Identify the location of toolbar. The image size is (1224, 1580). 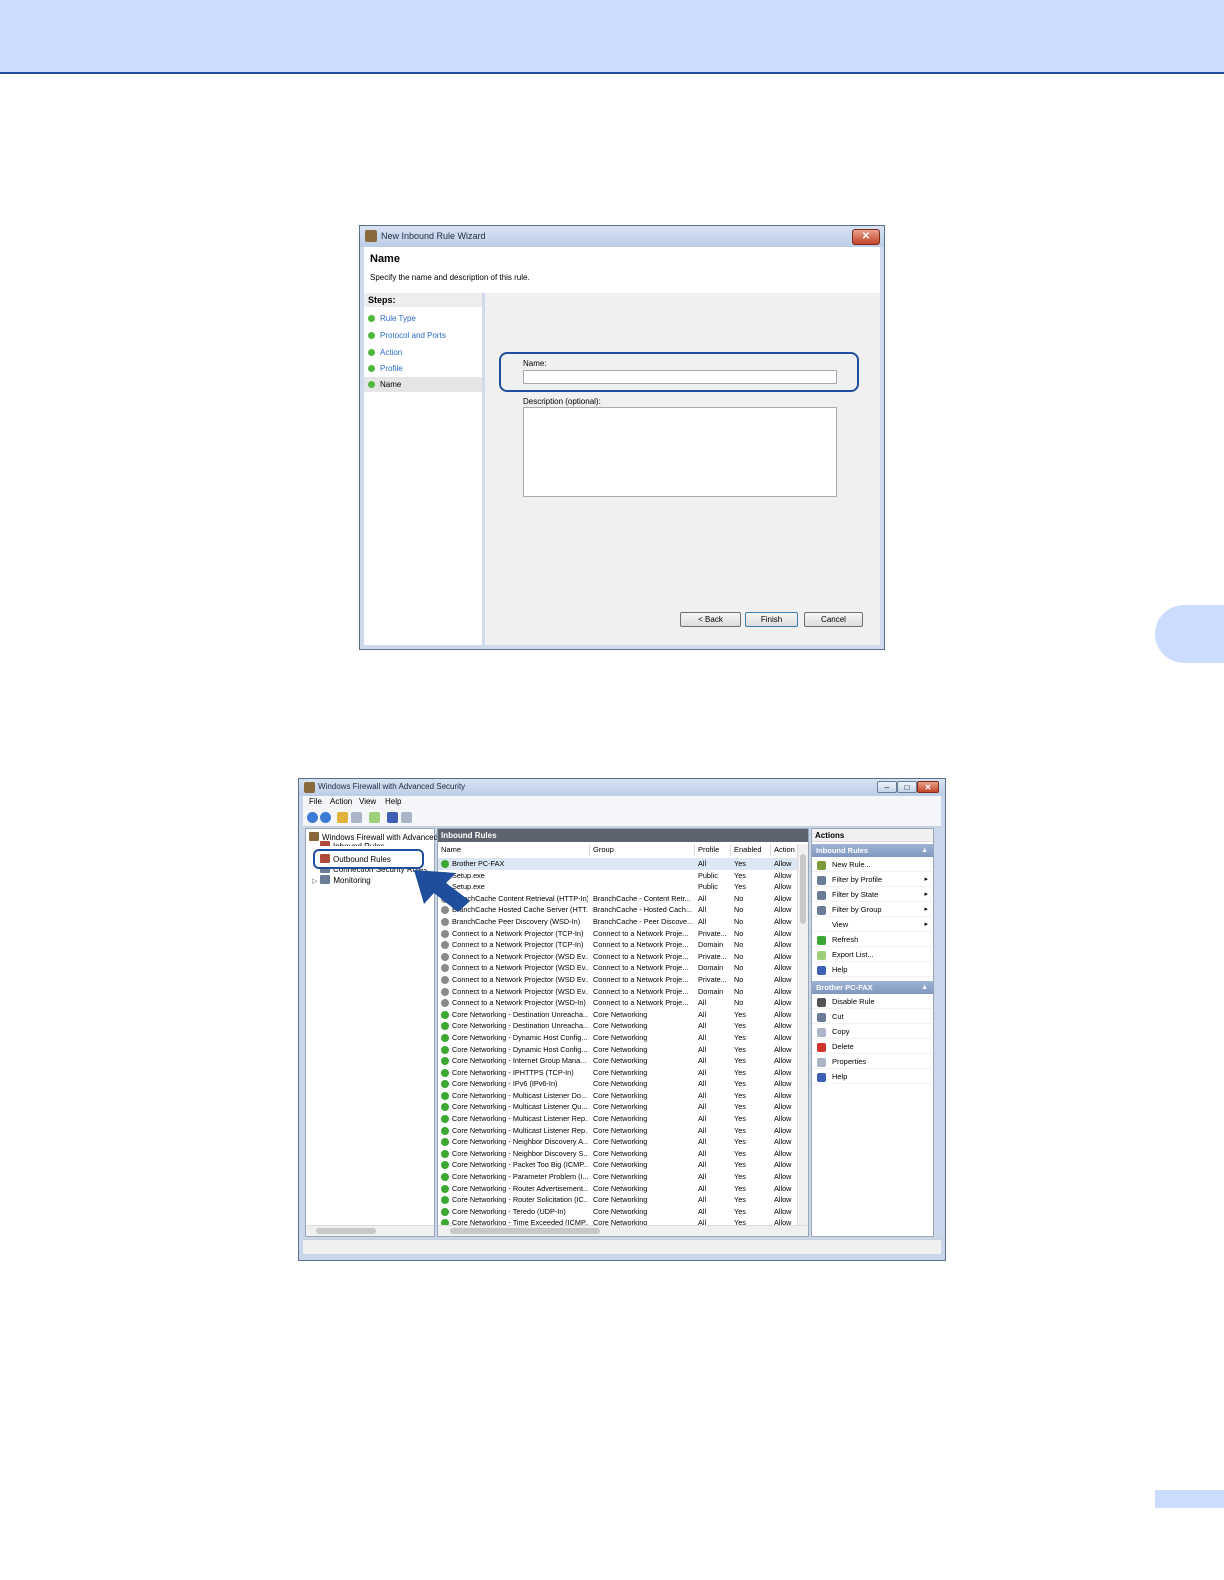
(622, 818).